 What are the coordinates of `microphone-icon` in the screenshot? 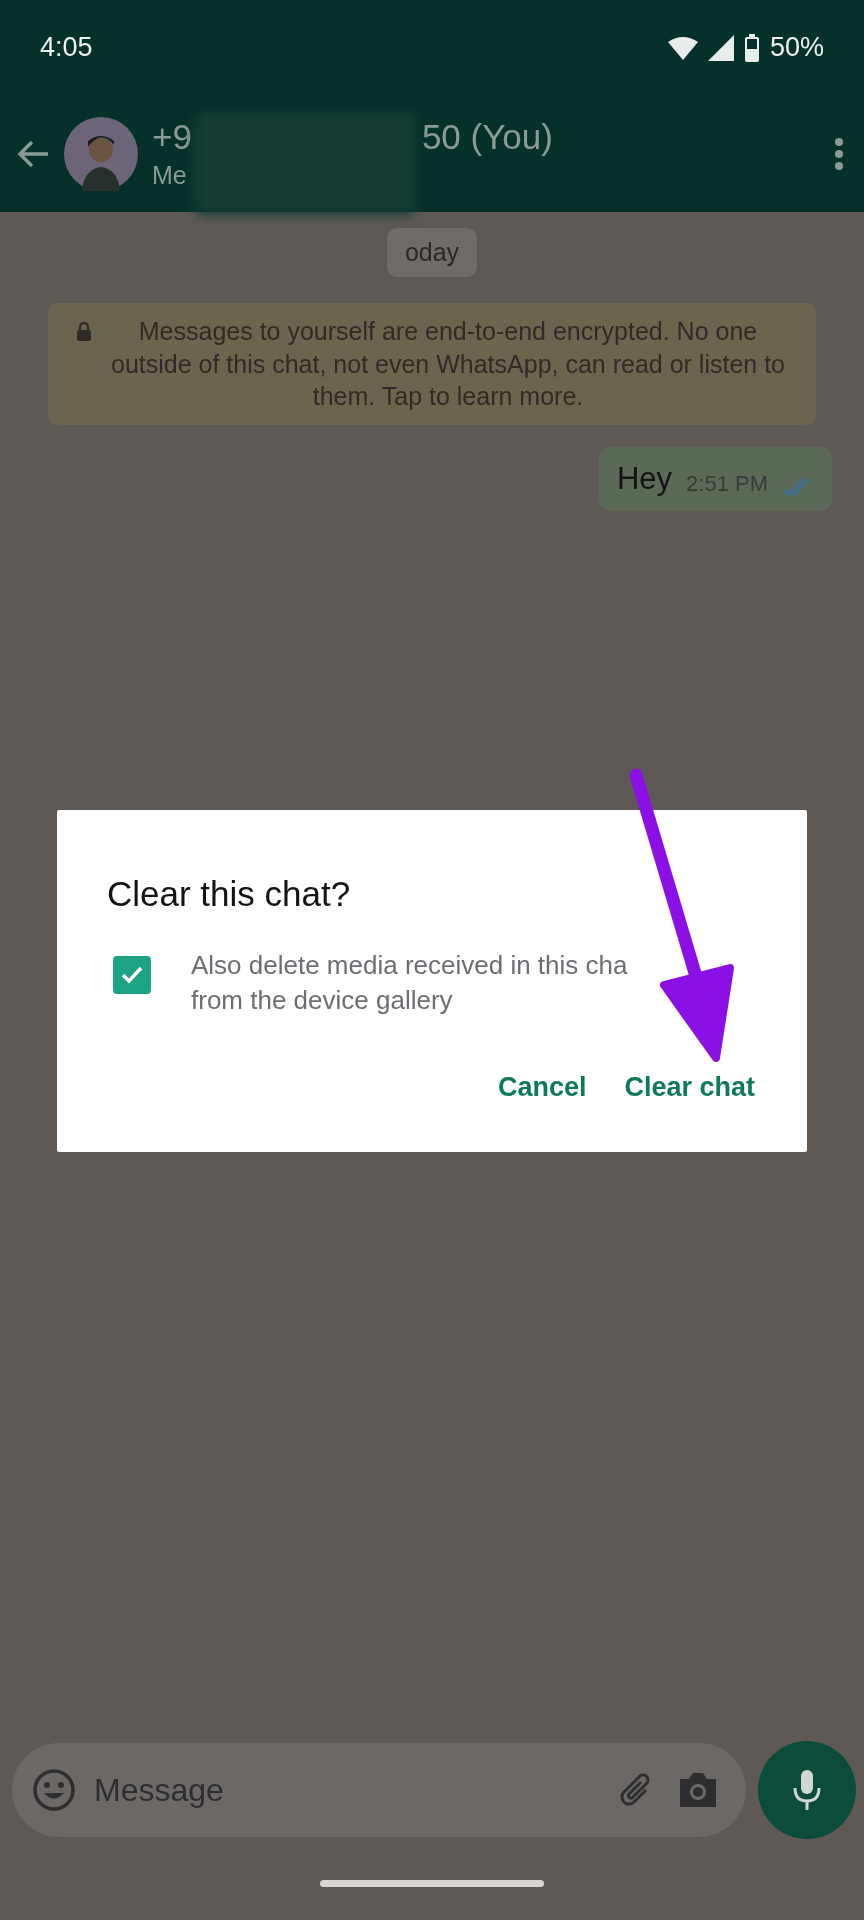 It's located at (807, 1790).